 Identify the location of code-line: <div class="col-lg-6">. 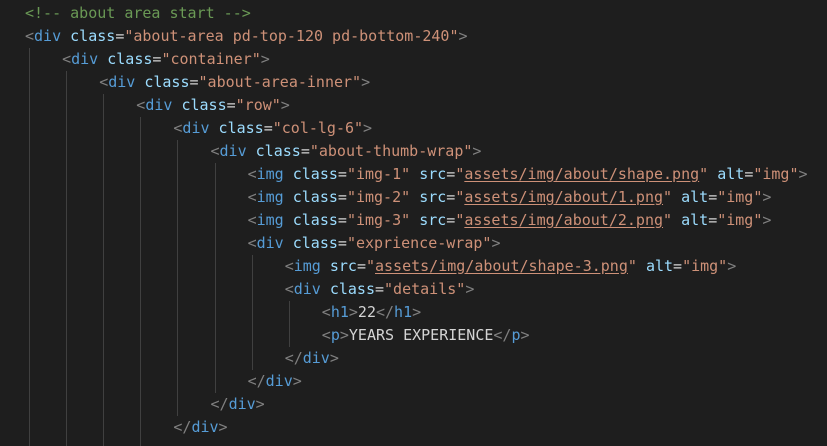
(272, 128).